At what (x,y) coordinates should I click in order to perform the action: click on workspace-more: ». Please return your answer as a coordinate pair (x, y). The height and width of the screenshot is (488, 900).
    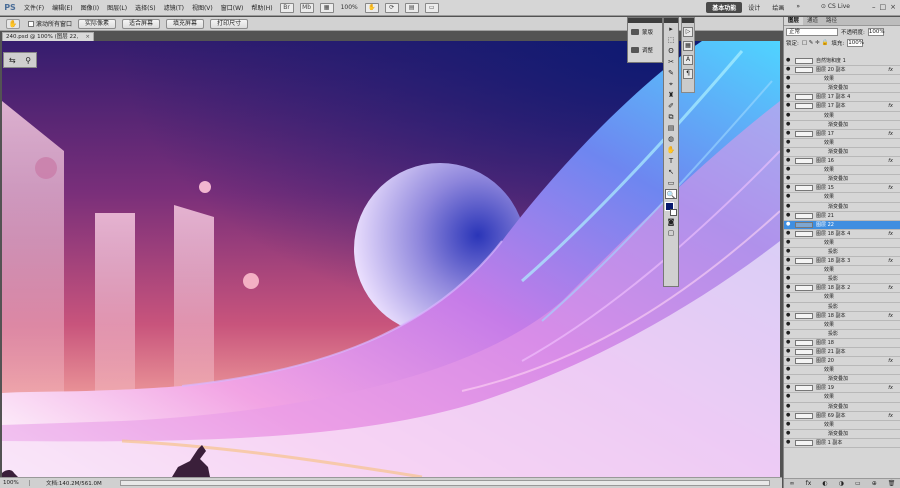
    Looking at the image, I should click on (798, 7).